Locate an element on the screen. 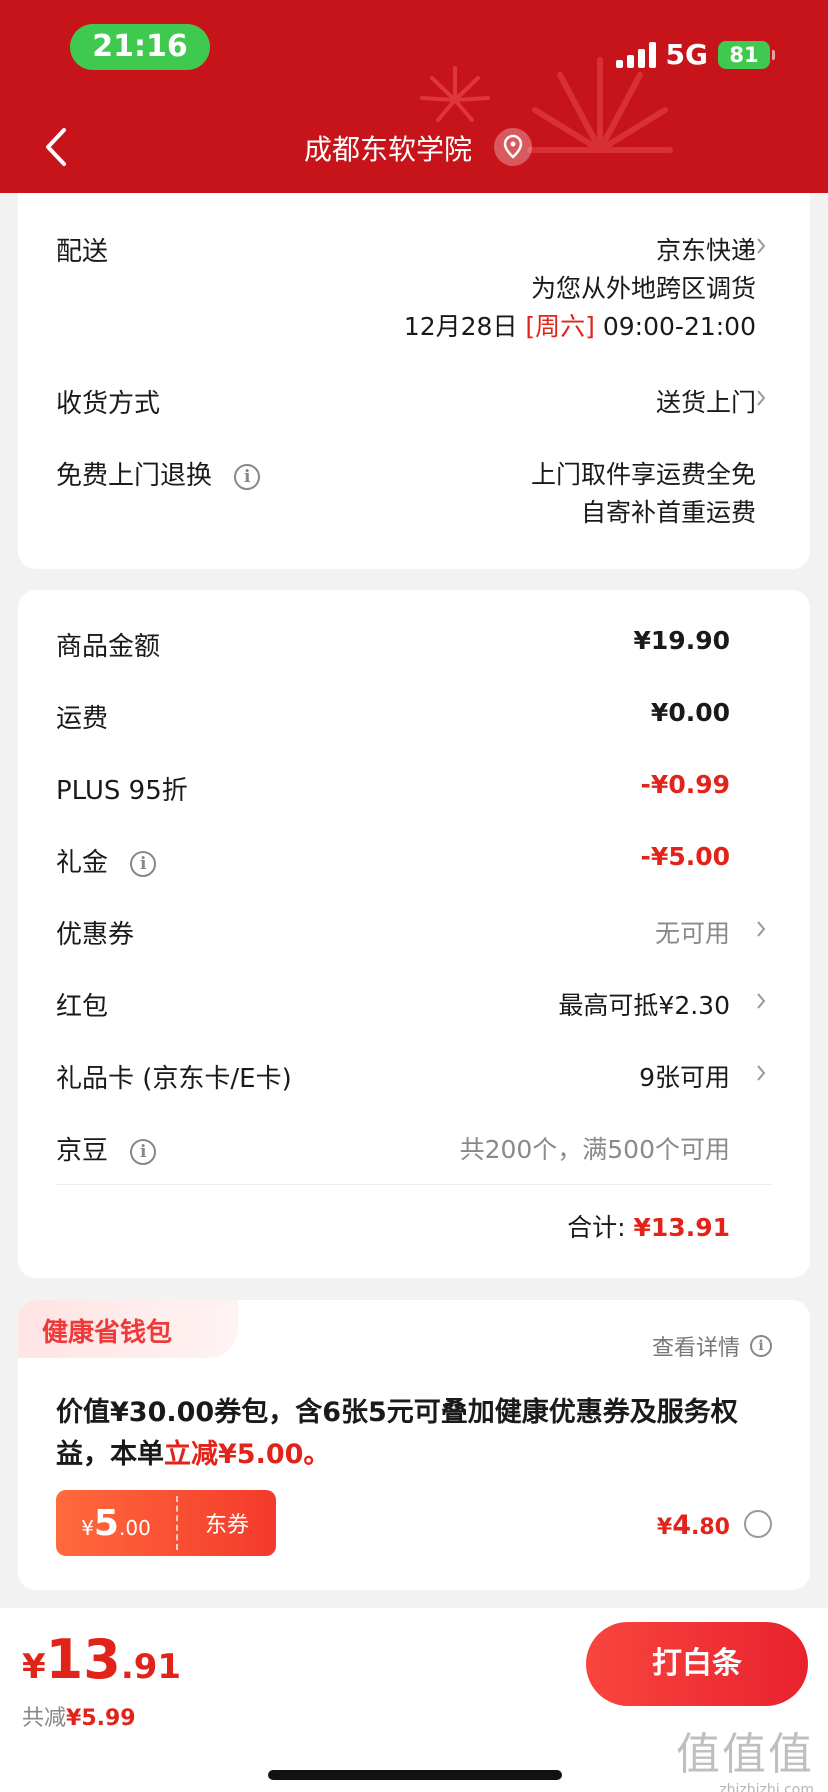  home-indicator is located at coordinates (415, 1775).